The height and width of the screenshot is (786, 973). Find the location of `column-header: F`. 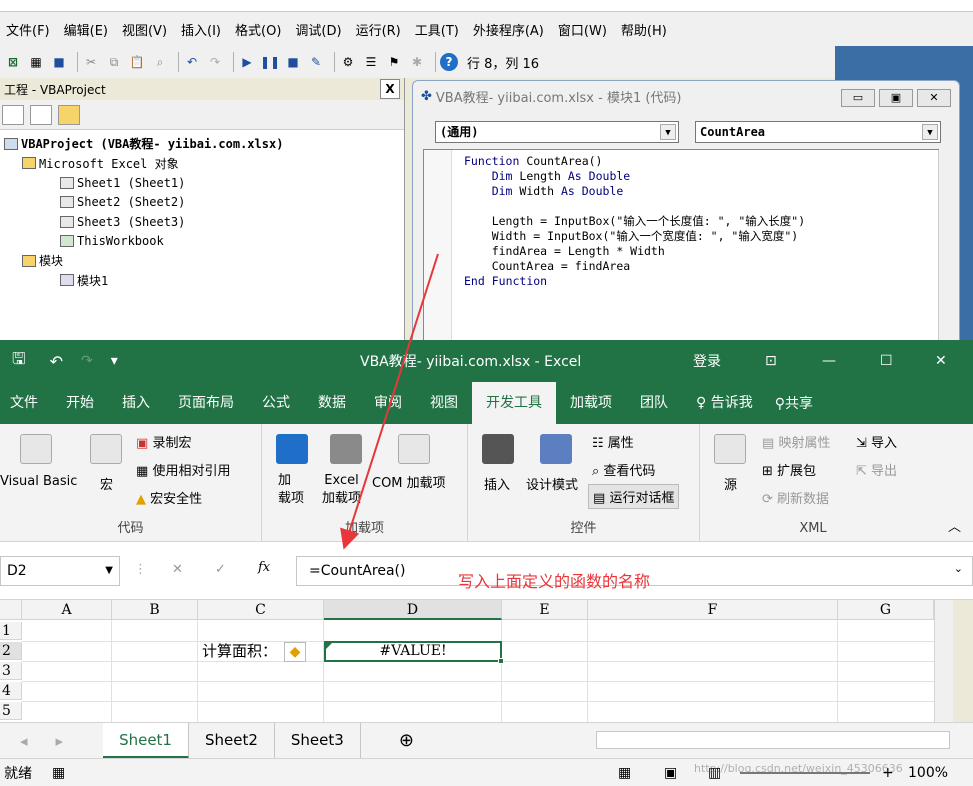

column-header: F is located at coordinates (713, 610).